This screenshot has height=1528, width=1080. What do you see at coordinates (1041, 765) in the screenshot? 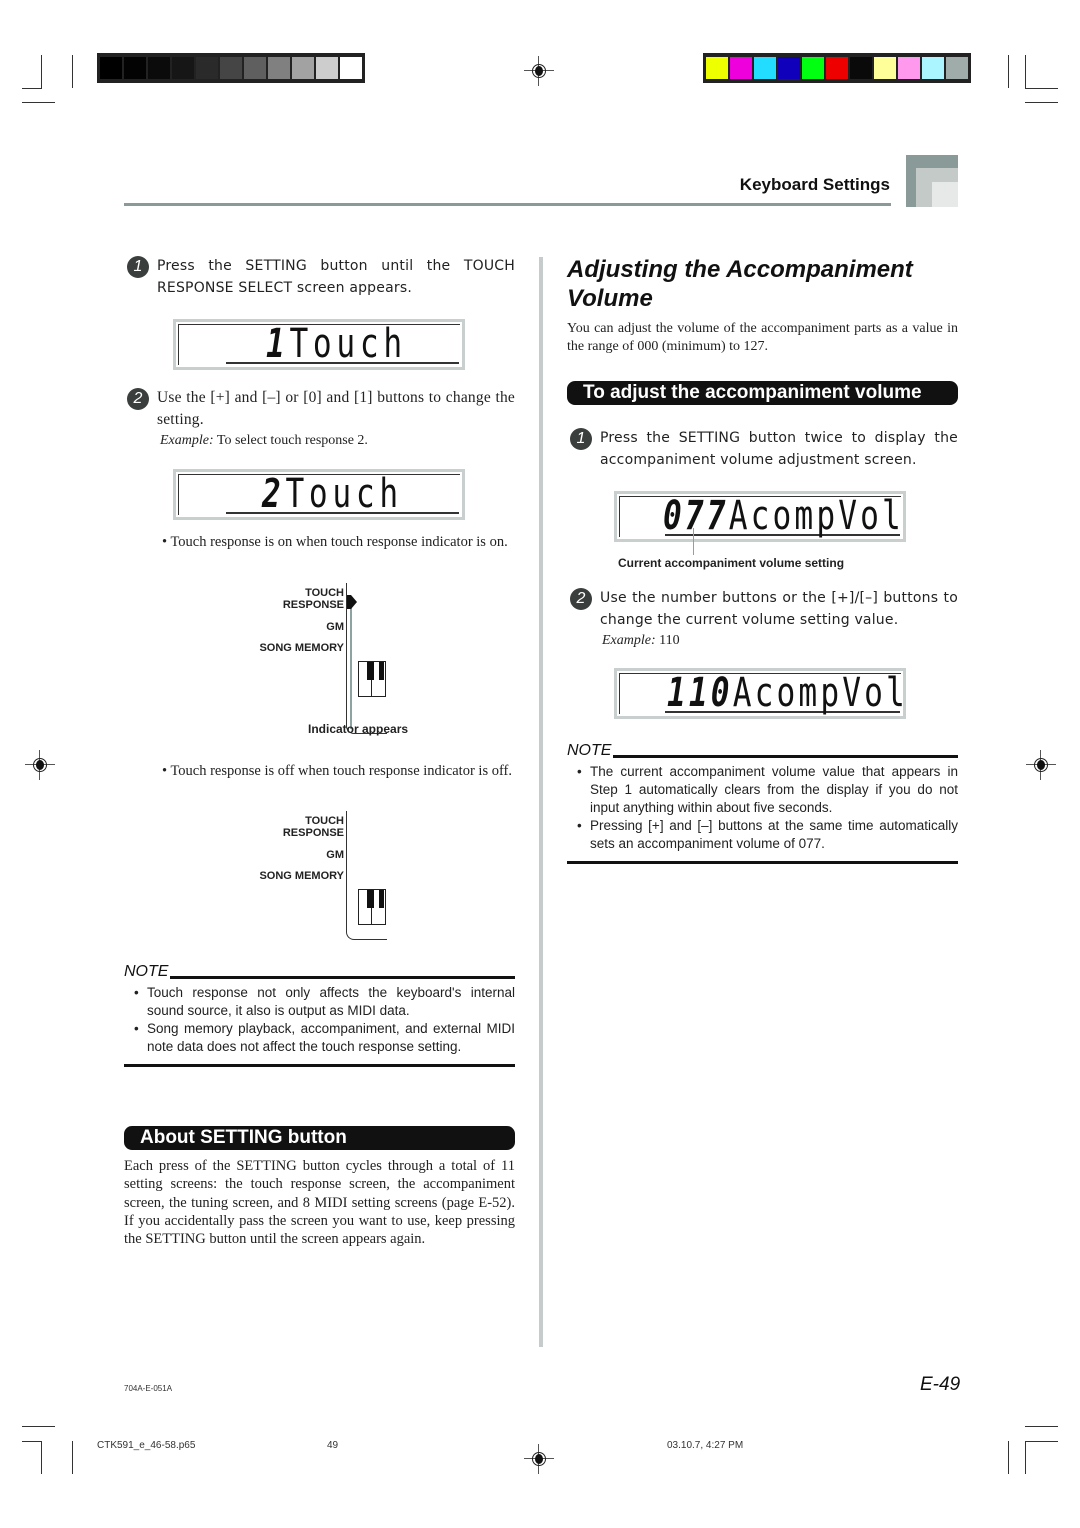
I see `registration-mark-right` at bounding box center [1041, 765].